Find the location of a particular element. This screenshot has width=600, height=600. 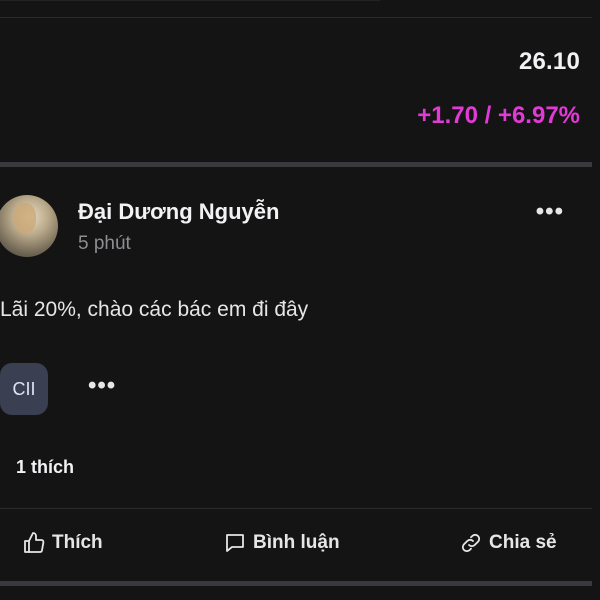

like-label: Thích is located at coordinates (77, 542).